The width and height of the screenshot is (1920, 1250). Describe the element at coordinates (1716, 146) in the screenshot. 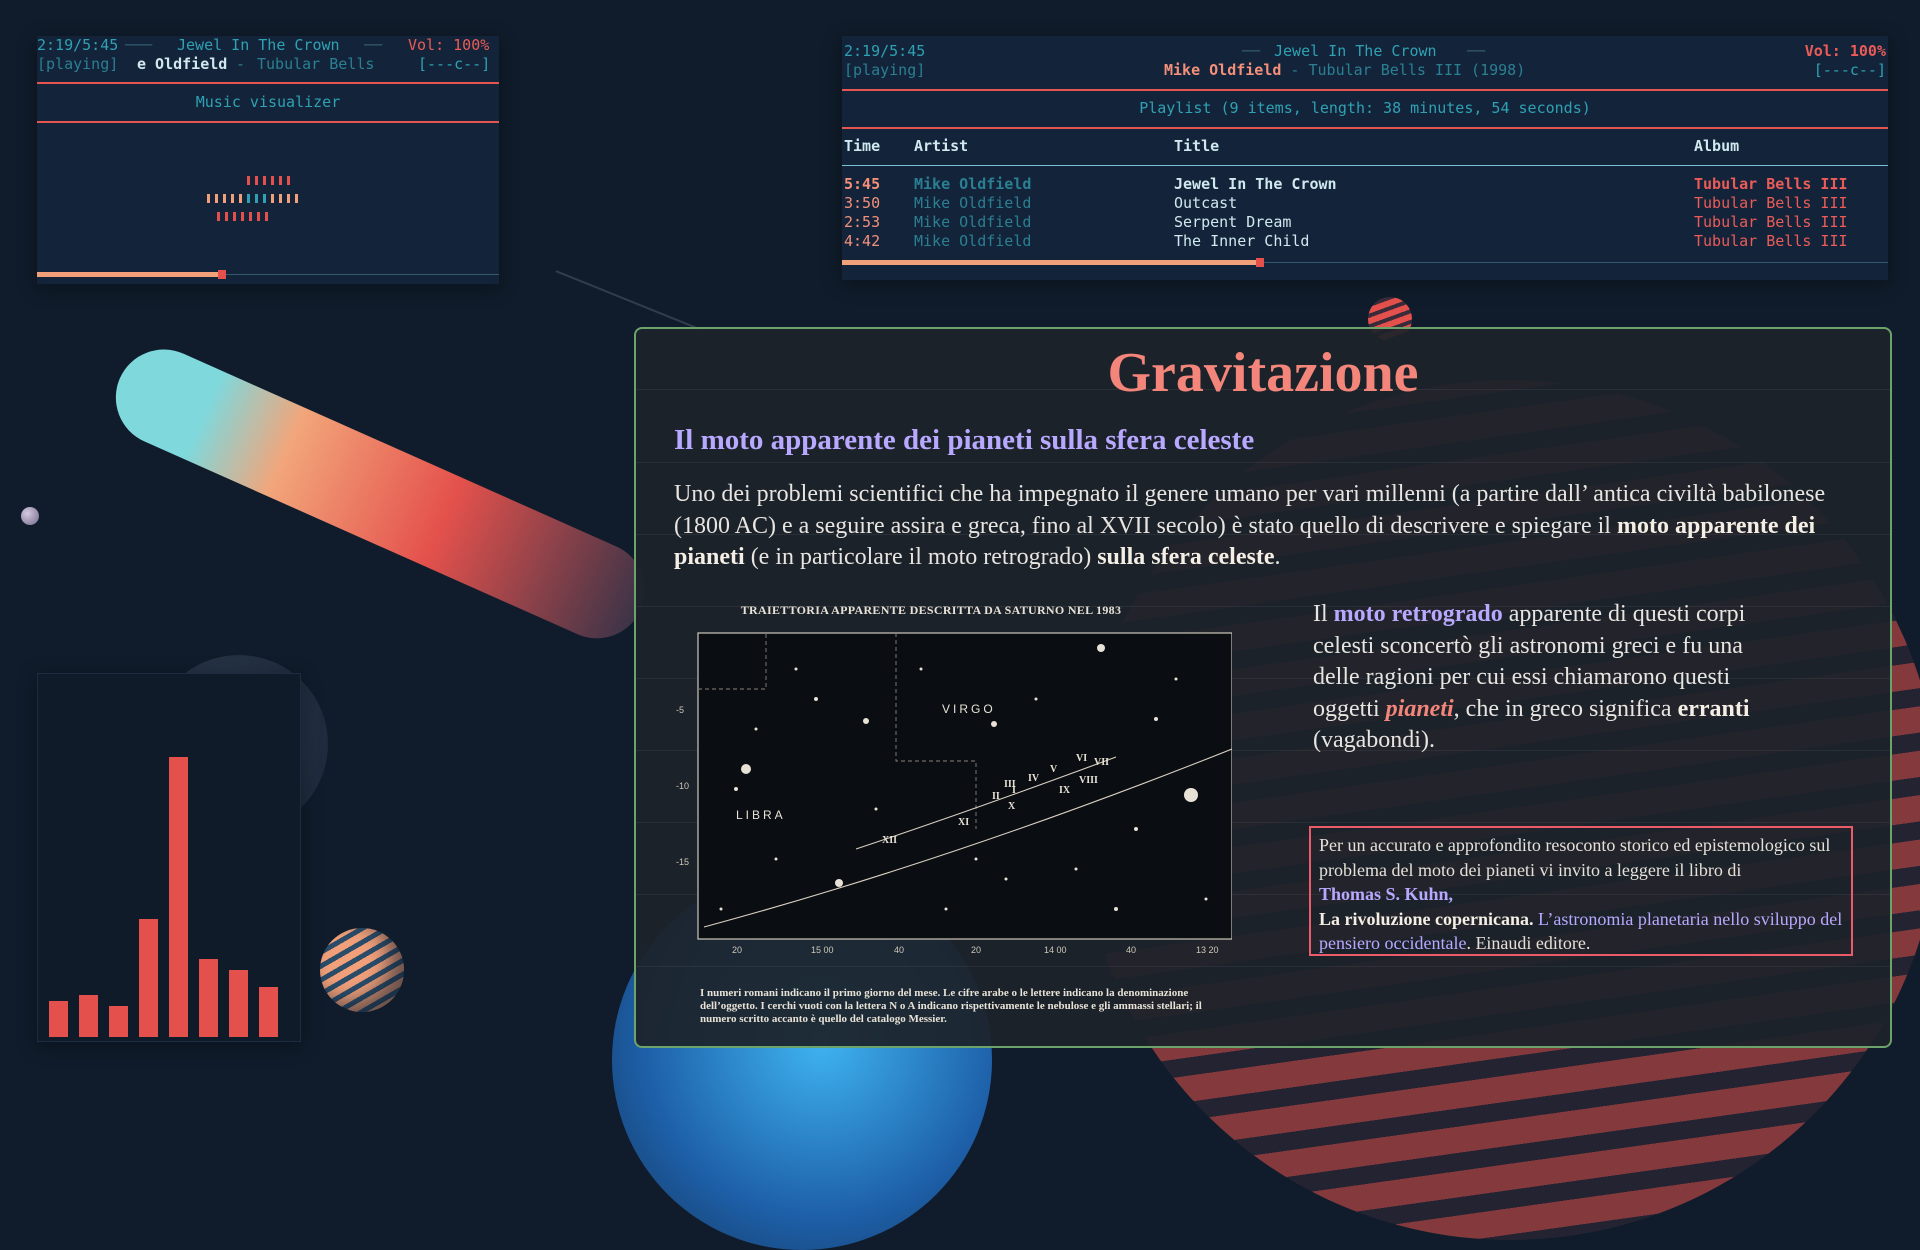

I see `column-header-album: Album` at that location.